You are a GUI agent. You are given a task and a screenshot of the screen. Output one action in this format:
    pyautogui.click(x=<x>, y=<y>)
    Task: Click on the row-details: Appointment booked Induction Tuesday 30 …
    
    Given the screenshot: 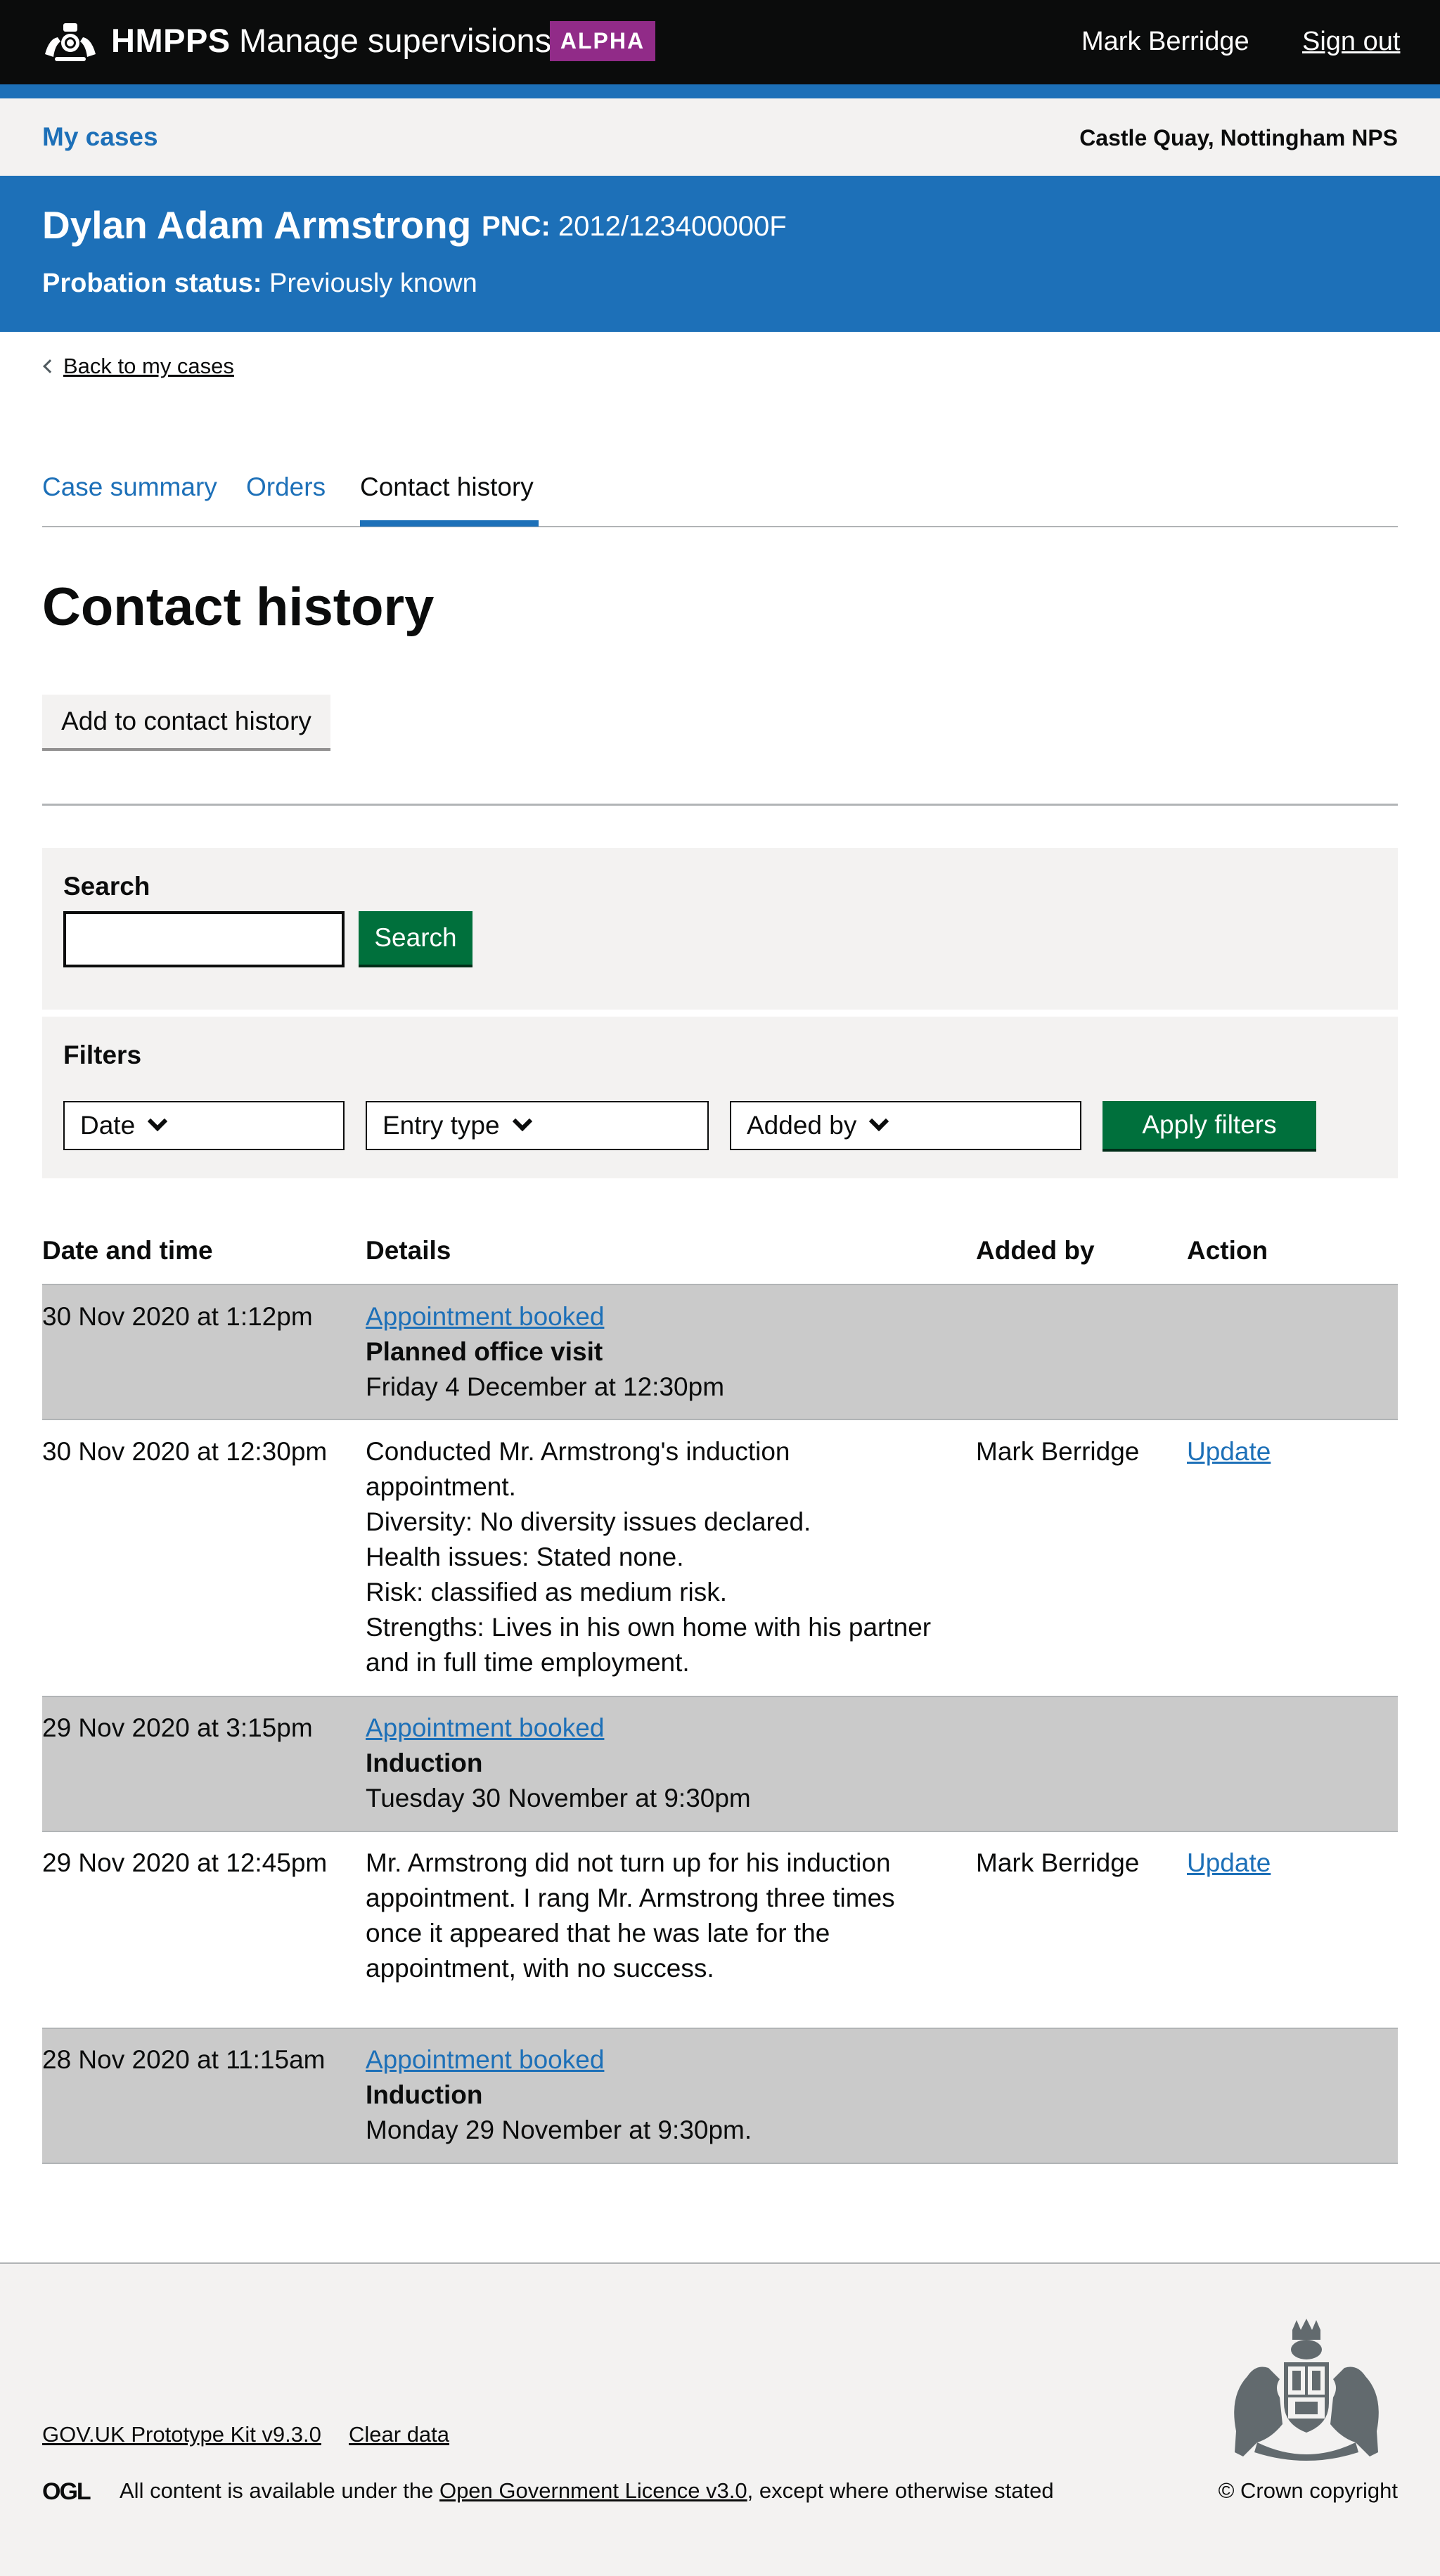 What is the action you would take?
    pyautogui.click(x=558, y=1763)
    